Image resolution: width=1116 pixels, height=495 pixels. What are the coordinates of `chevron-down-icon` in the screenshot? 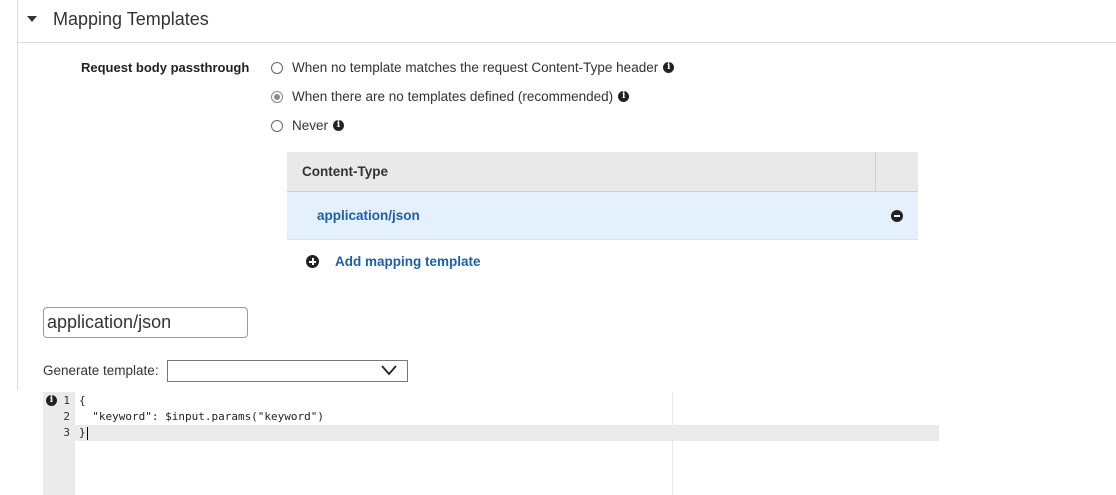 It's located at (389, 370).